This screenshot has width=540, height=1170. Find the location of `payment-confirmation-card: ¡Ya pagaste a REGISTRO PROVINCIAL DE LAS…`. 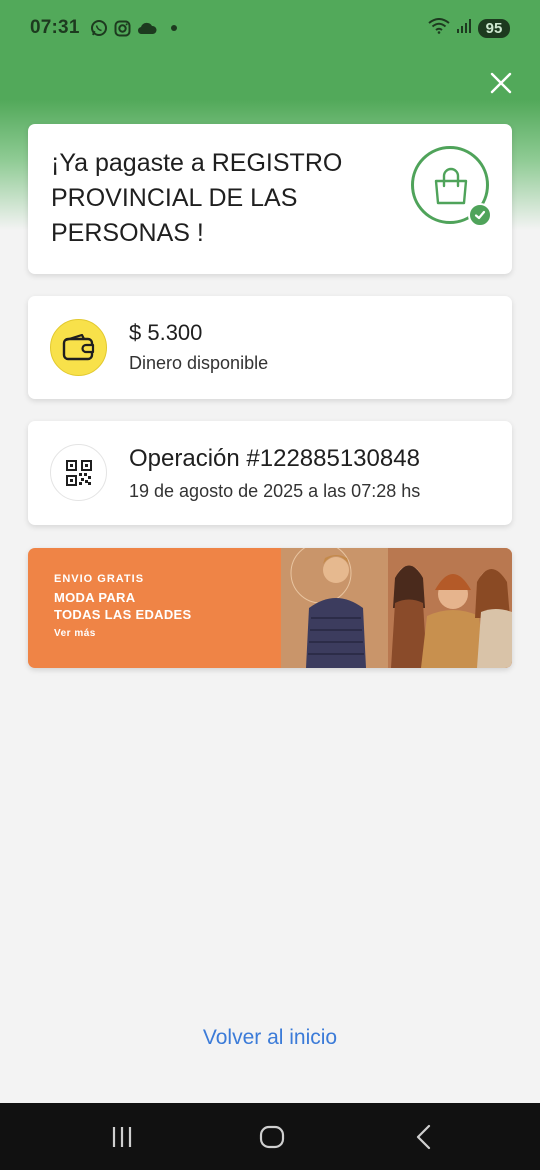

payment-confirmation-card: ¡Ya pagaste a REGISTRO PROVINCIAL DE LAS… is located at coordinates (270, 199).